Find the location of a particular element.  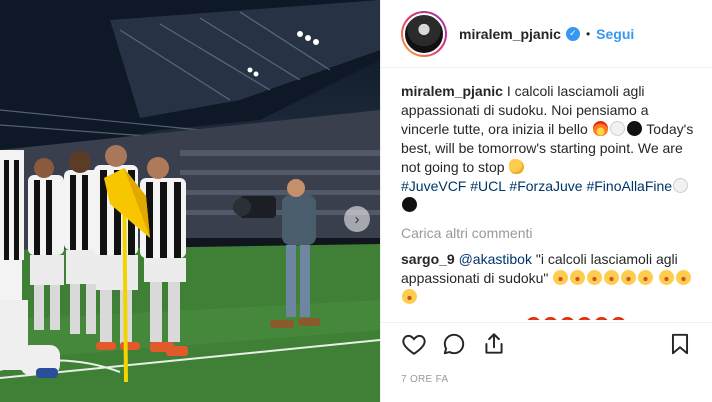

comment-item: salvatoredimatteo is located at coordinates (549, 318).